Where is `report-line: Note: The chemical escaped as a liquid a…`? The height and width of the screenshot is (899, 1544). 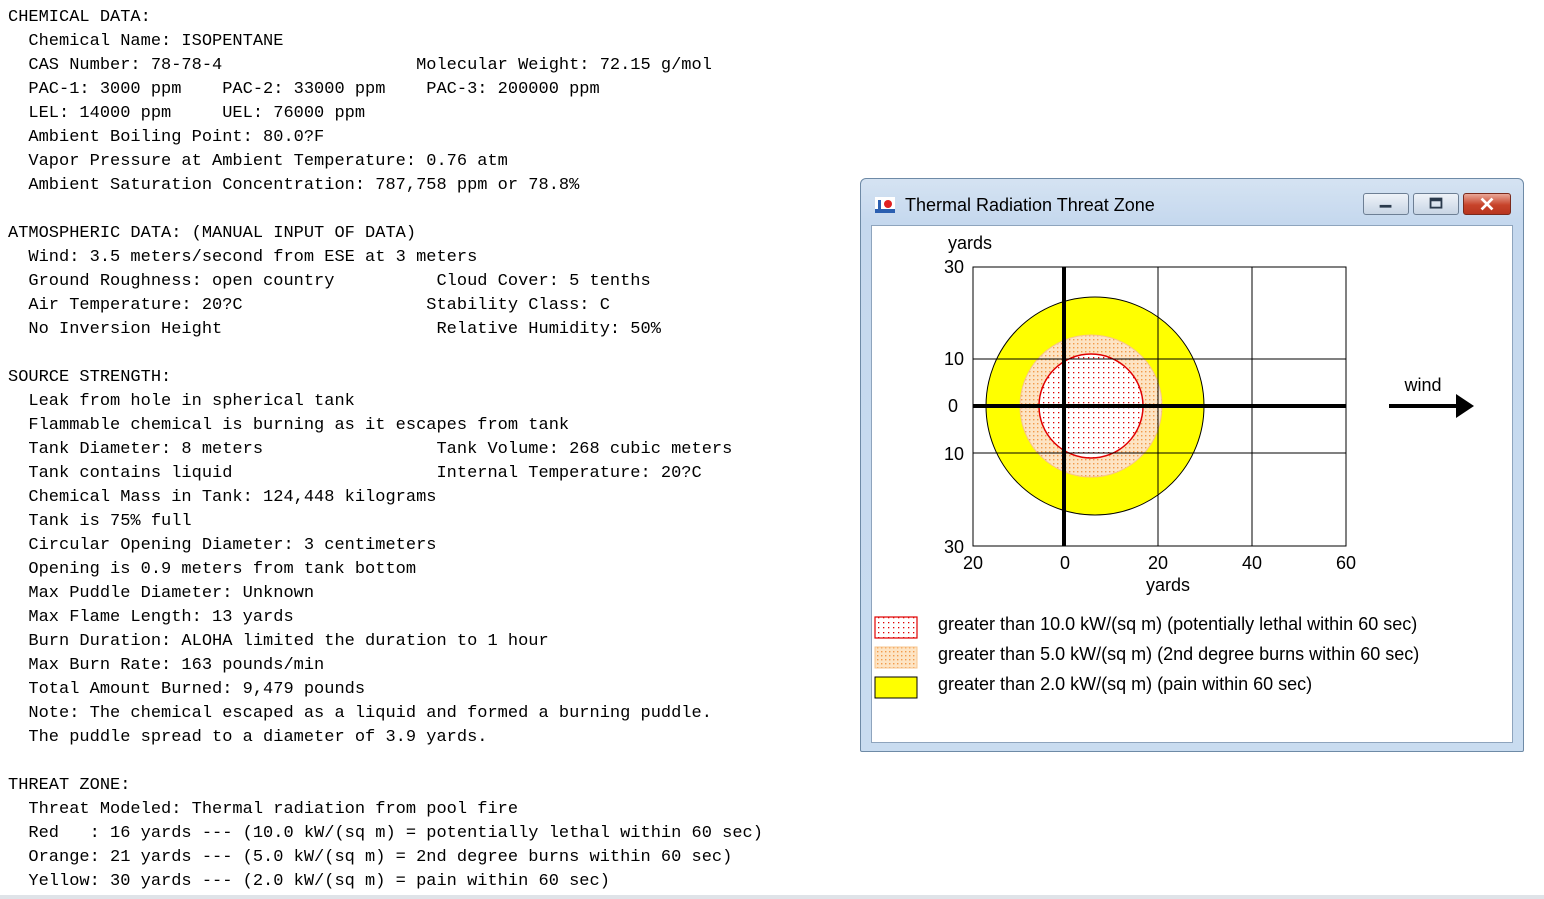
report-line: Note: The chemical escaped as a liquid a… is located at coordinates (360, 713).